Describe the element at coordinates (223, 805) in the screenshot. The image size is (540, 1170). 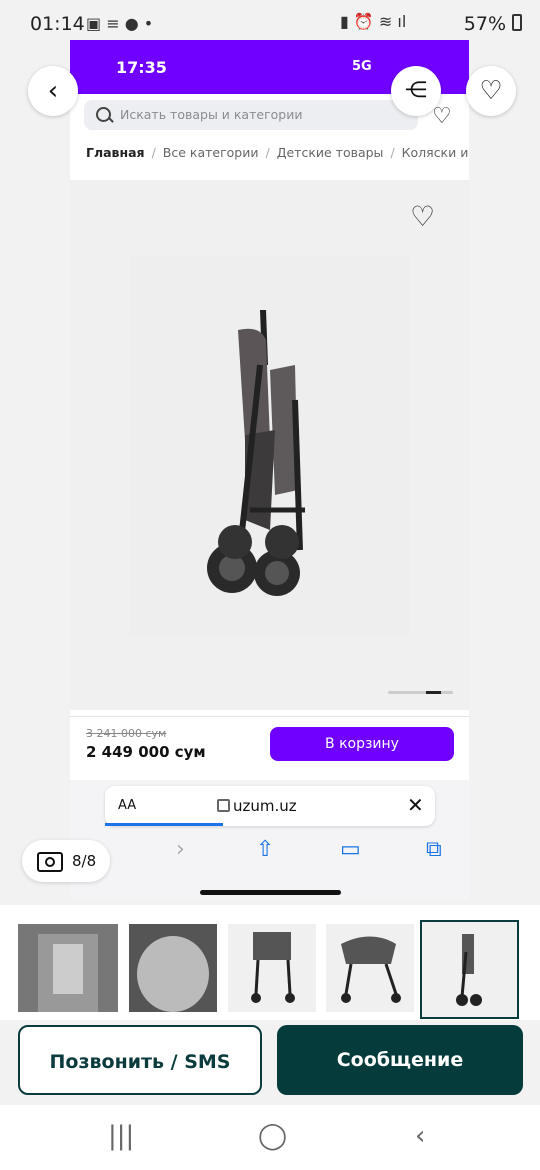
I see `lock-icon` at that location.